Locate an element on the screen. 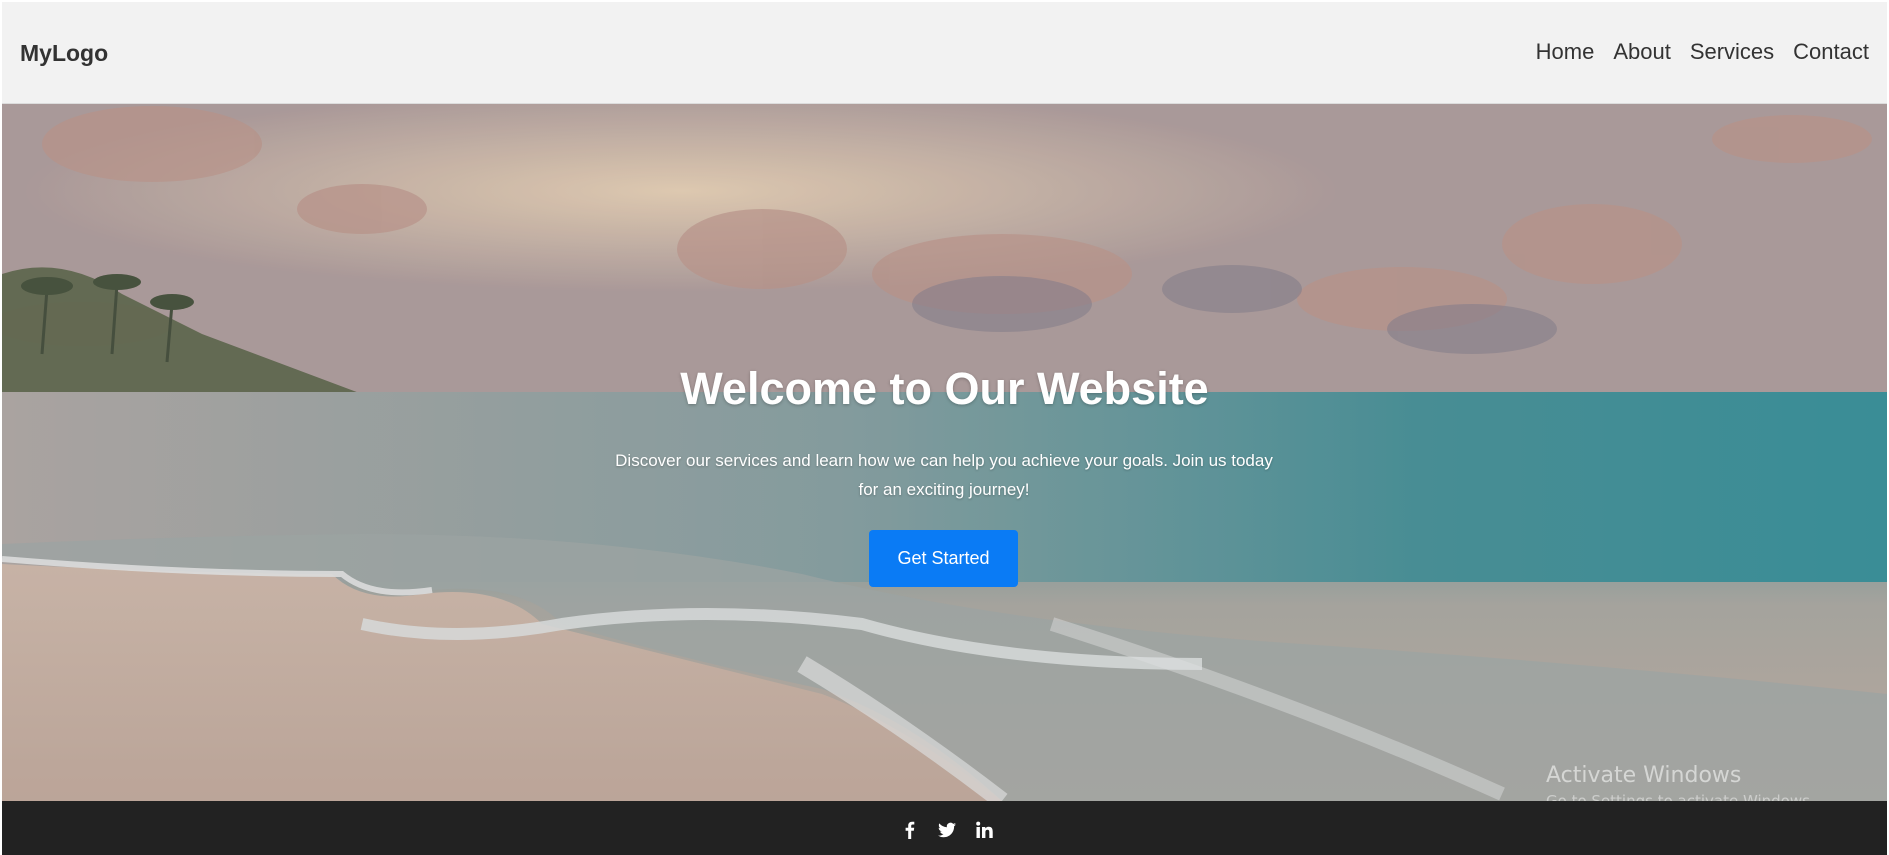 The width and height of the screenshot is (1889, 855). site-header: MyLogo Home About Services Contact is located at coordinates (944, 53).